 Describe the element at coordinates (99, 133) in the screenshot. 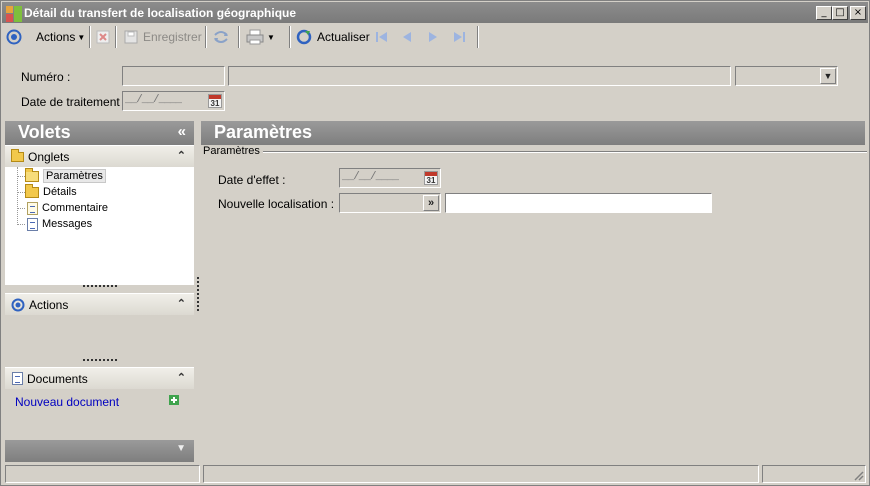

I see `volets-header: Volets «` at that location.